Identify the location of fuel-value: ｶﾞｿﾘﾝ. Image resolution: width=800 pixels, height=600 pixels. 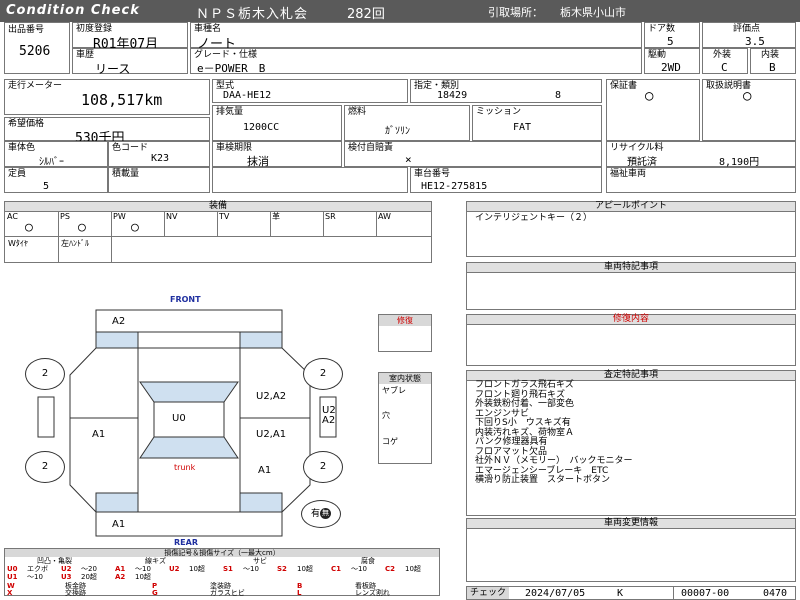
(397, 131).